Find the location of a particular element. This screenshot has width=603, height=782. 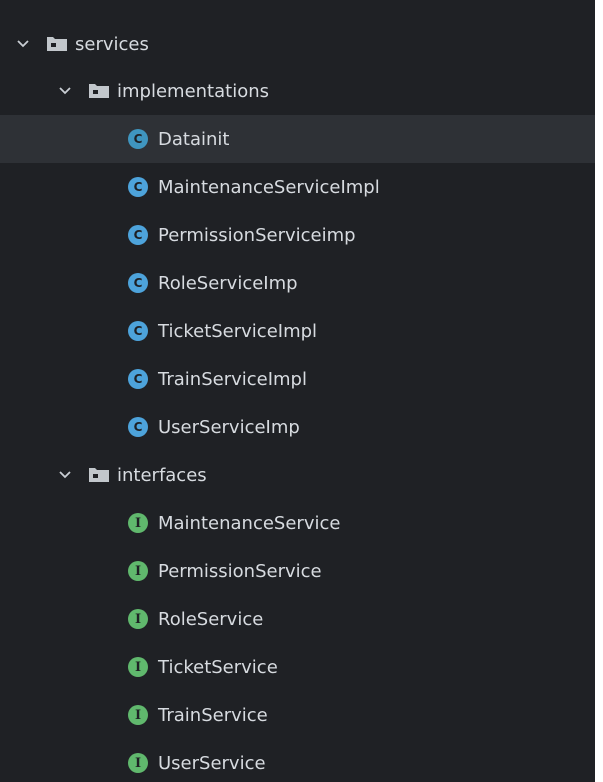

tree-item-label: TicketService is located at coordinates (218, 667).